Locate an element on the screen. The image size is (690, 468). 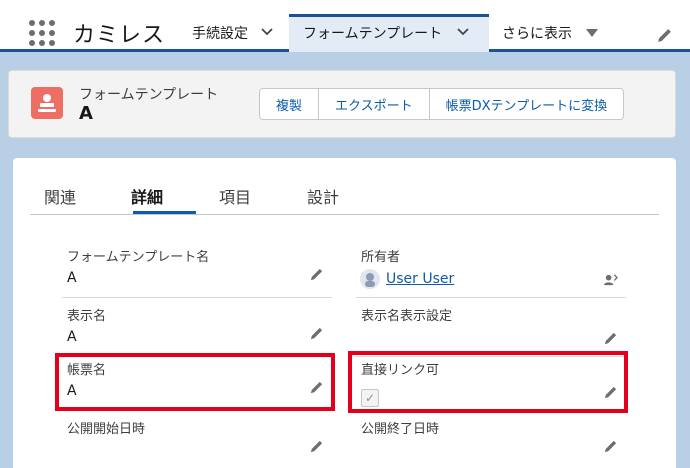
field-publish-end: 公開終了日時 is located at coordinates (491, 443).